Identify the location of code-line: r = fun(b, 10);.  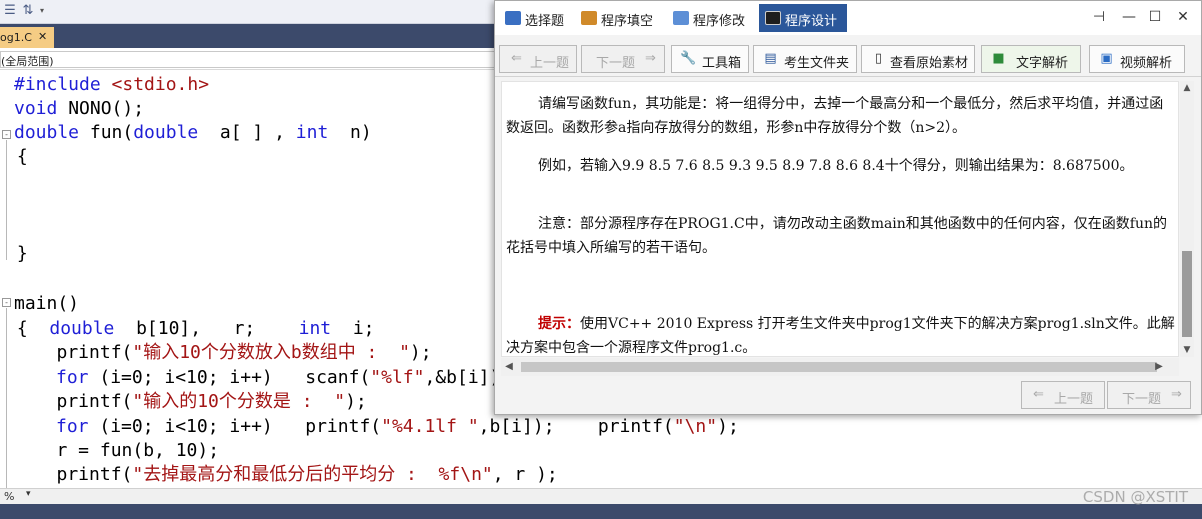
(122, 450).